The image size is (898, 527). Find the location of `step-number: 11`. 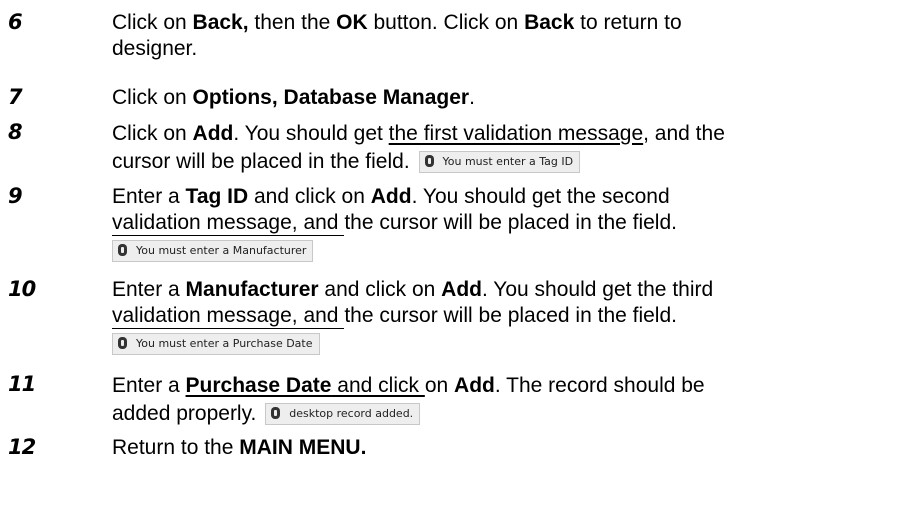

step-number: 11 is located at coordinates (22, 384).